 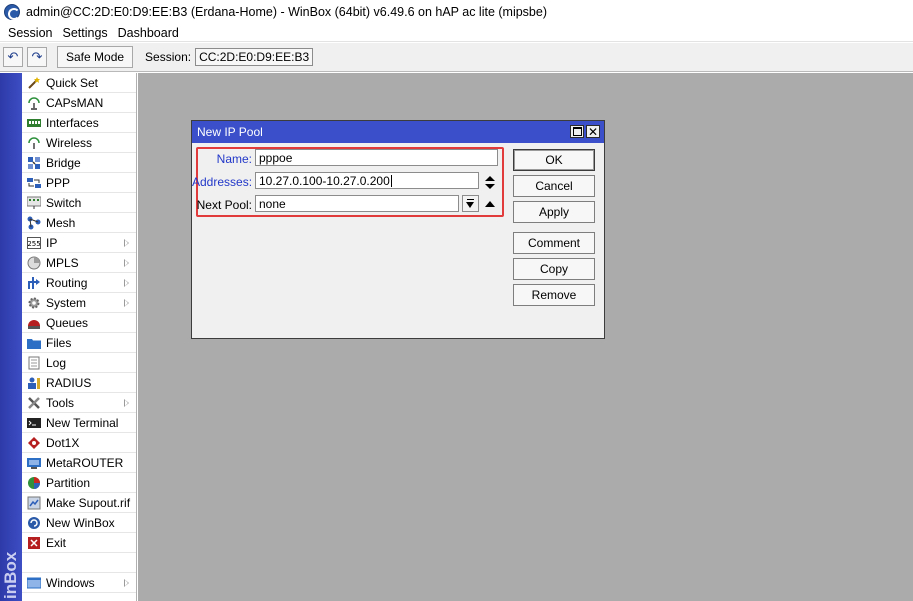 I want to click on sidebar-item-label: Dot1X, so click(x=63, y=442).